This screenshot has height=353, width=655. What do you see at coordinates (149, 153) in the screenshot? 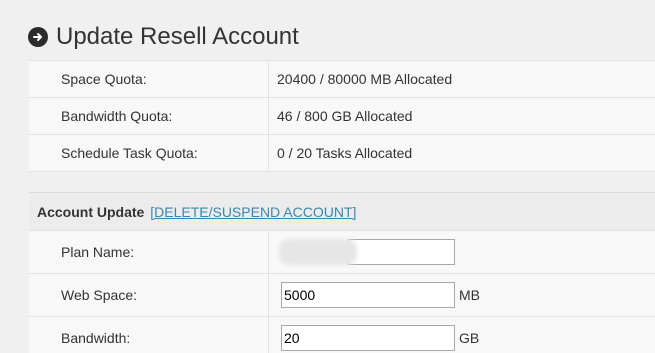
I see `schedule-task-quota-label: Schedule Task Quota:` at bounding box center [149, 153].